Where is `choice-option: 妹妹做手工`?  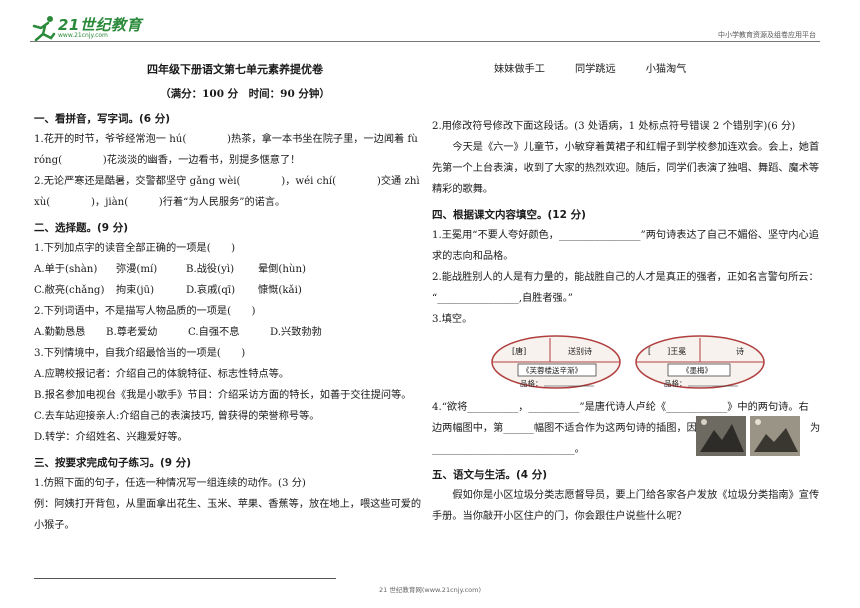 choice-option: 妹妹做手工 is located at coordinates (519, 69).